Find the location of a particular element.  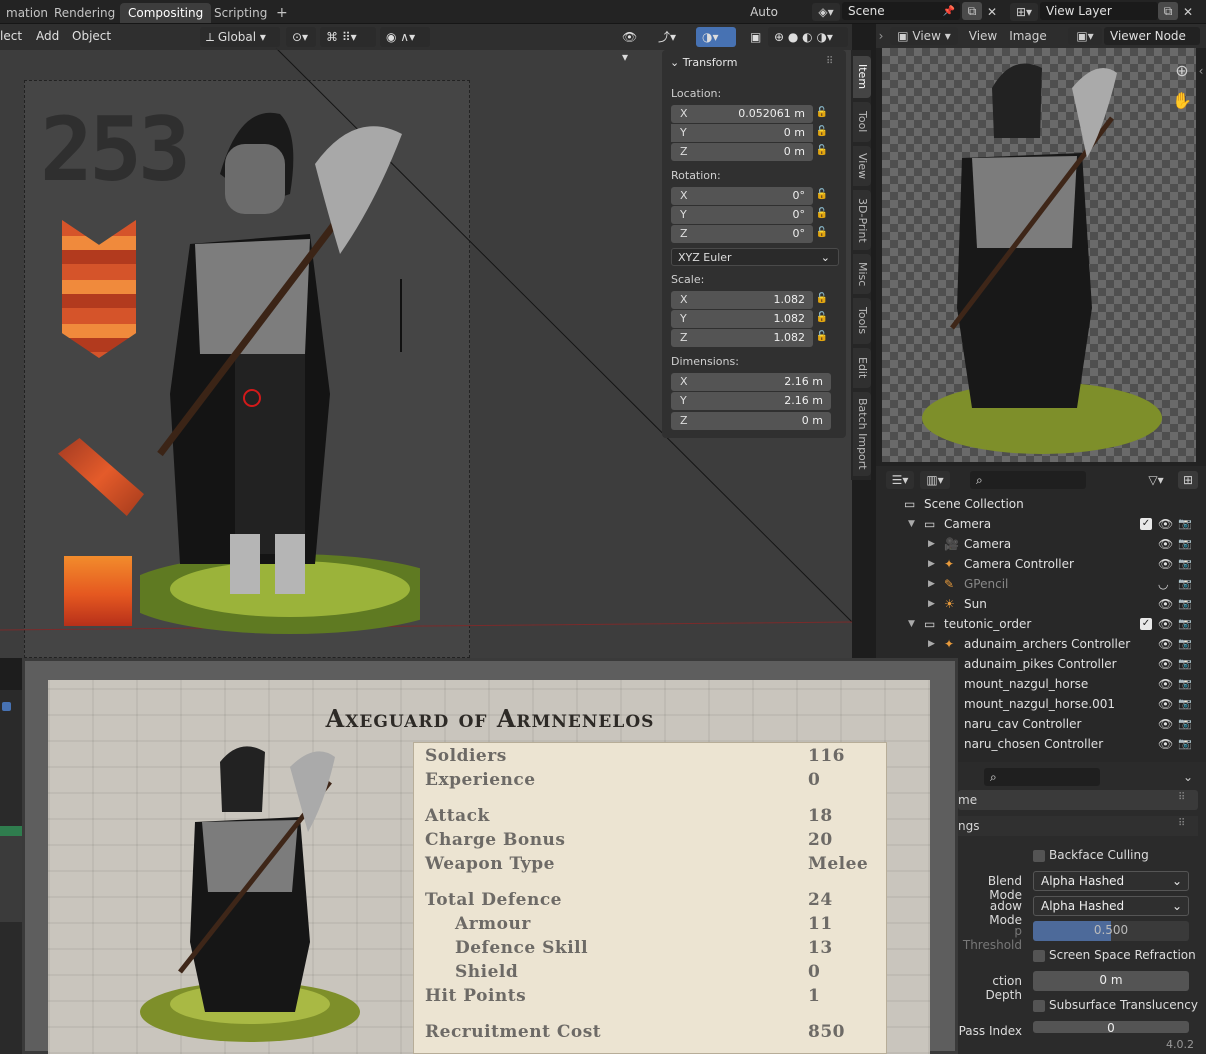

chevron-down-icon: ⌄ is located at coordinates (1188, 777).